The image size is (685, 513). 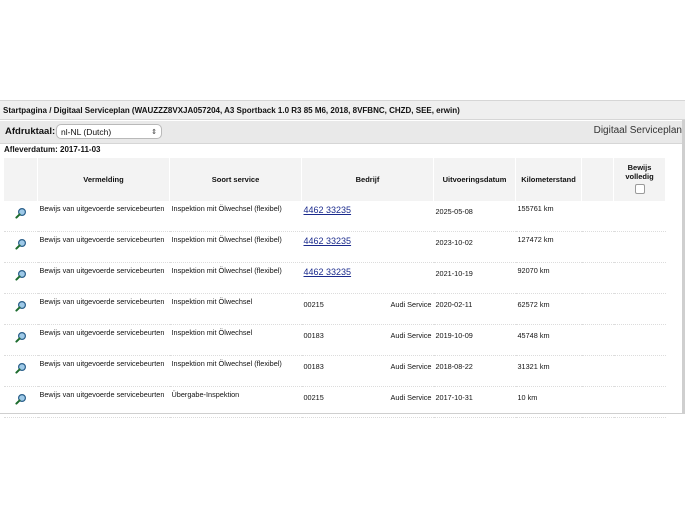 I want to click on company-code: 00183, so click(x=313, y=366).